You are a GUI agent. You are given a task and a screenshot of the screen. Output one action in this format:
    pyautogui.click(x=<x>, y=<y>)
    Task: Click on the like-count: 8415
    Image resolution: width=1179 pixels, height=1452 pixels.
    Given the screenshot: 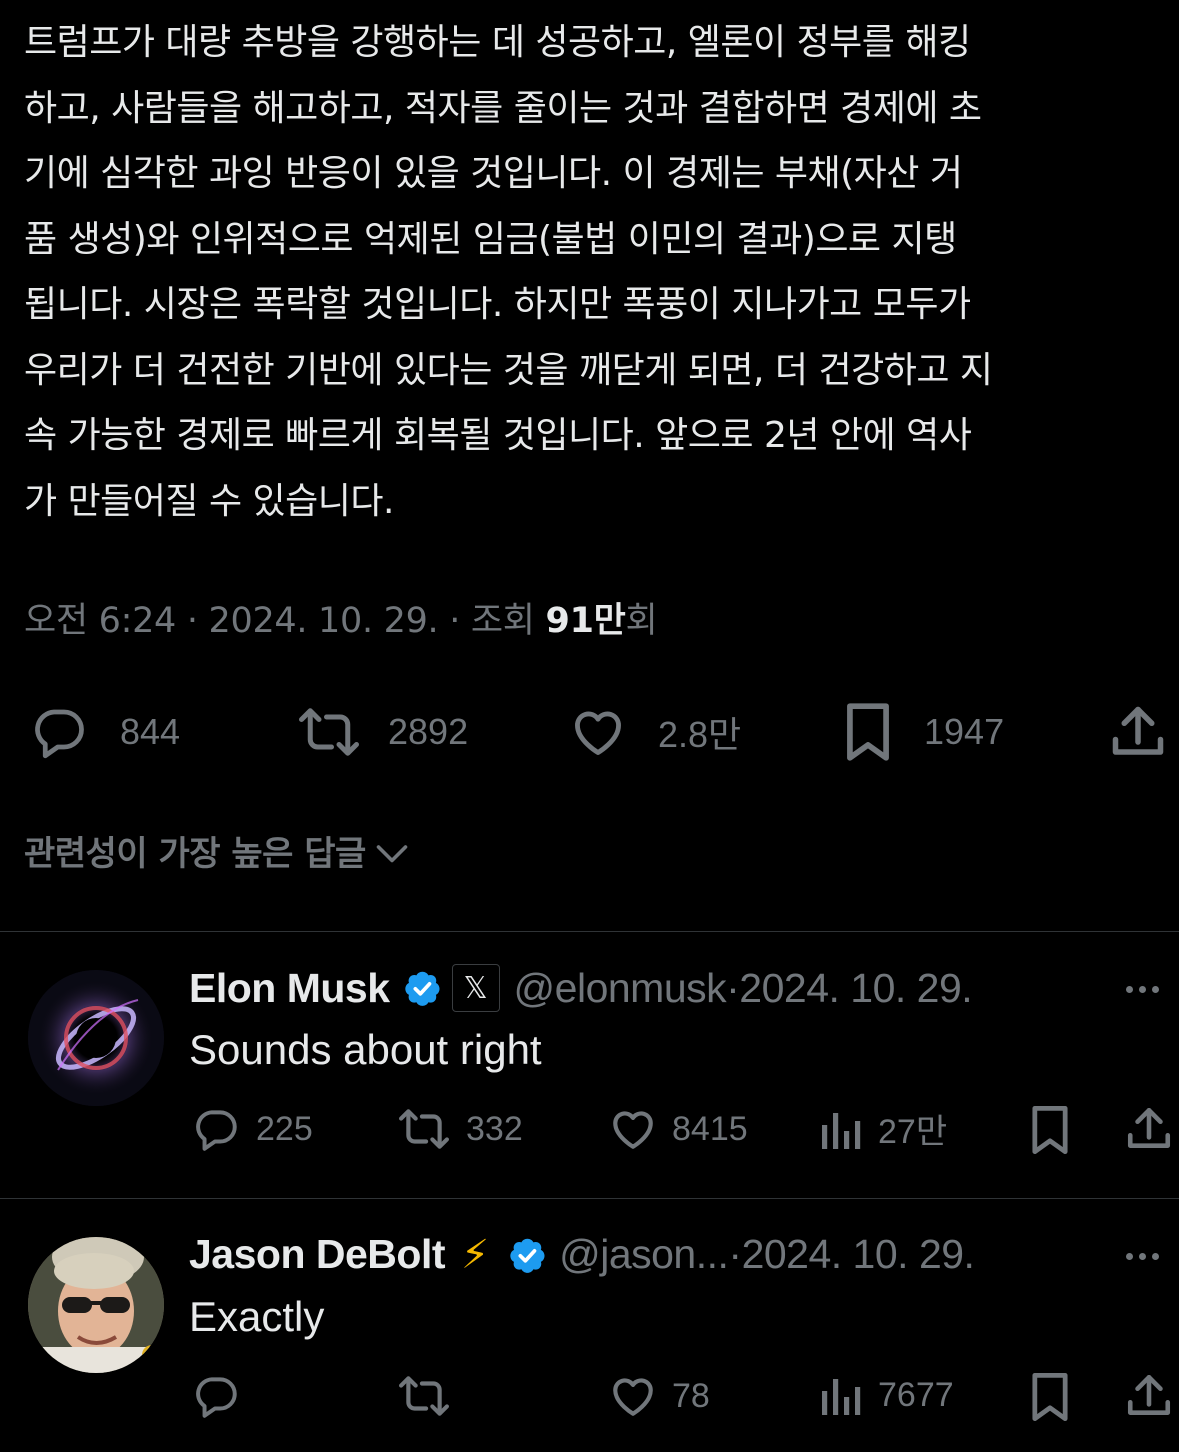 What is the action you would take?
    pyautogui.click(x=710, y=1128)
    